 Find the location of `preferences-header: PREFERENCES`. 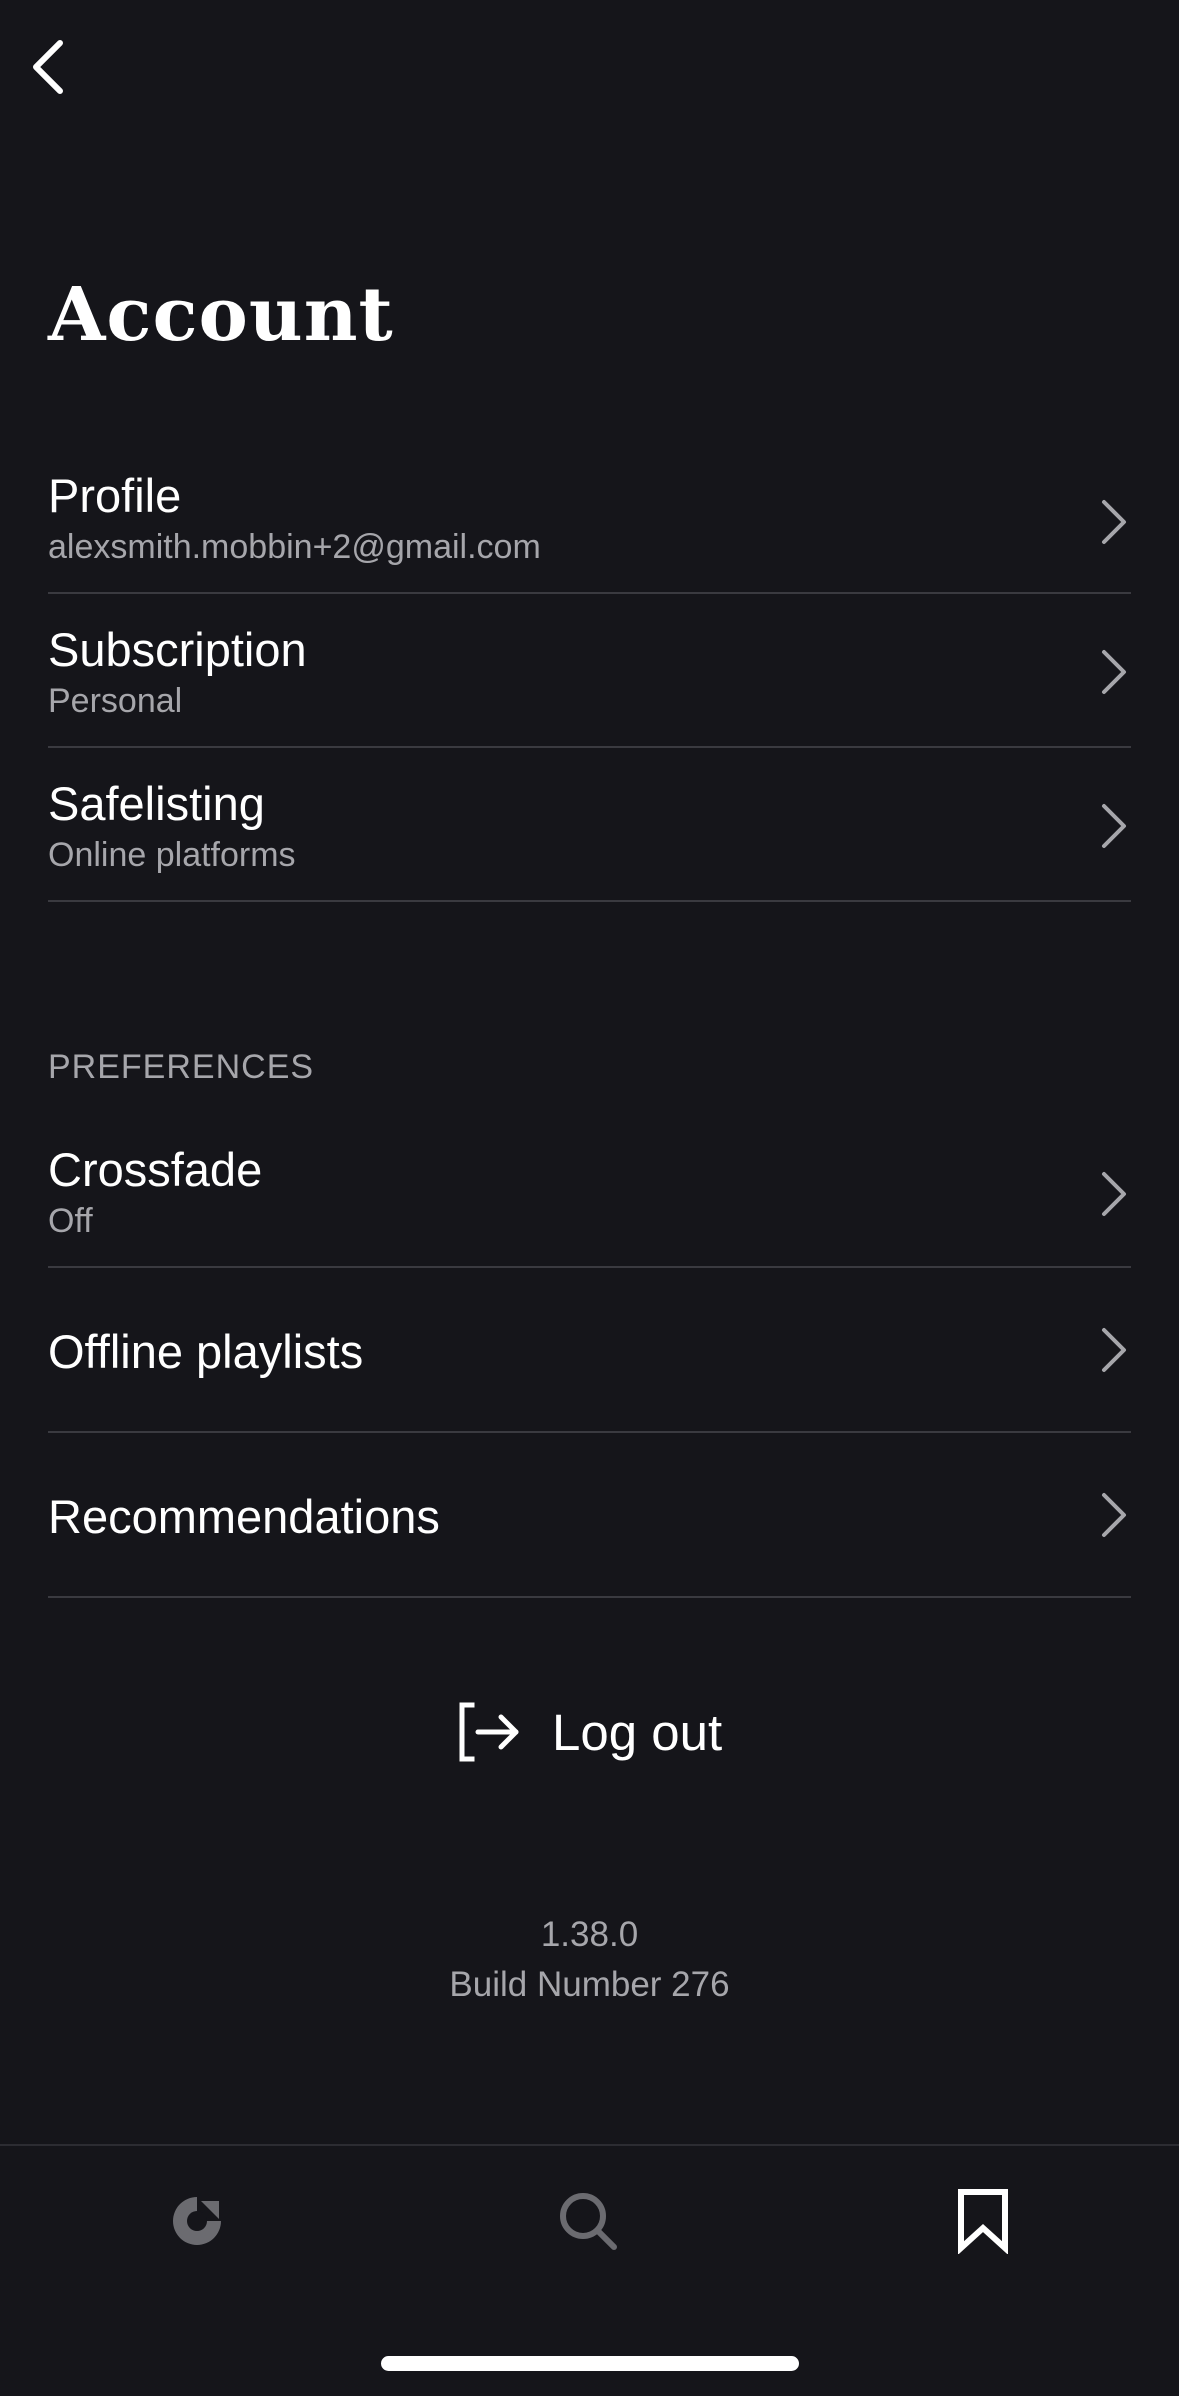

preferences-header: PREFERENCES is located at coordinates (181, 1067).